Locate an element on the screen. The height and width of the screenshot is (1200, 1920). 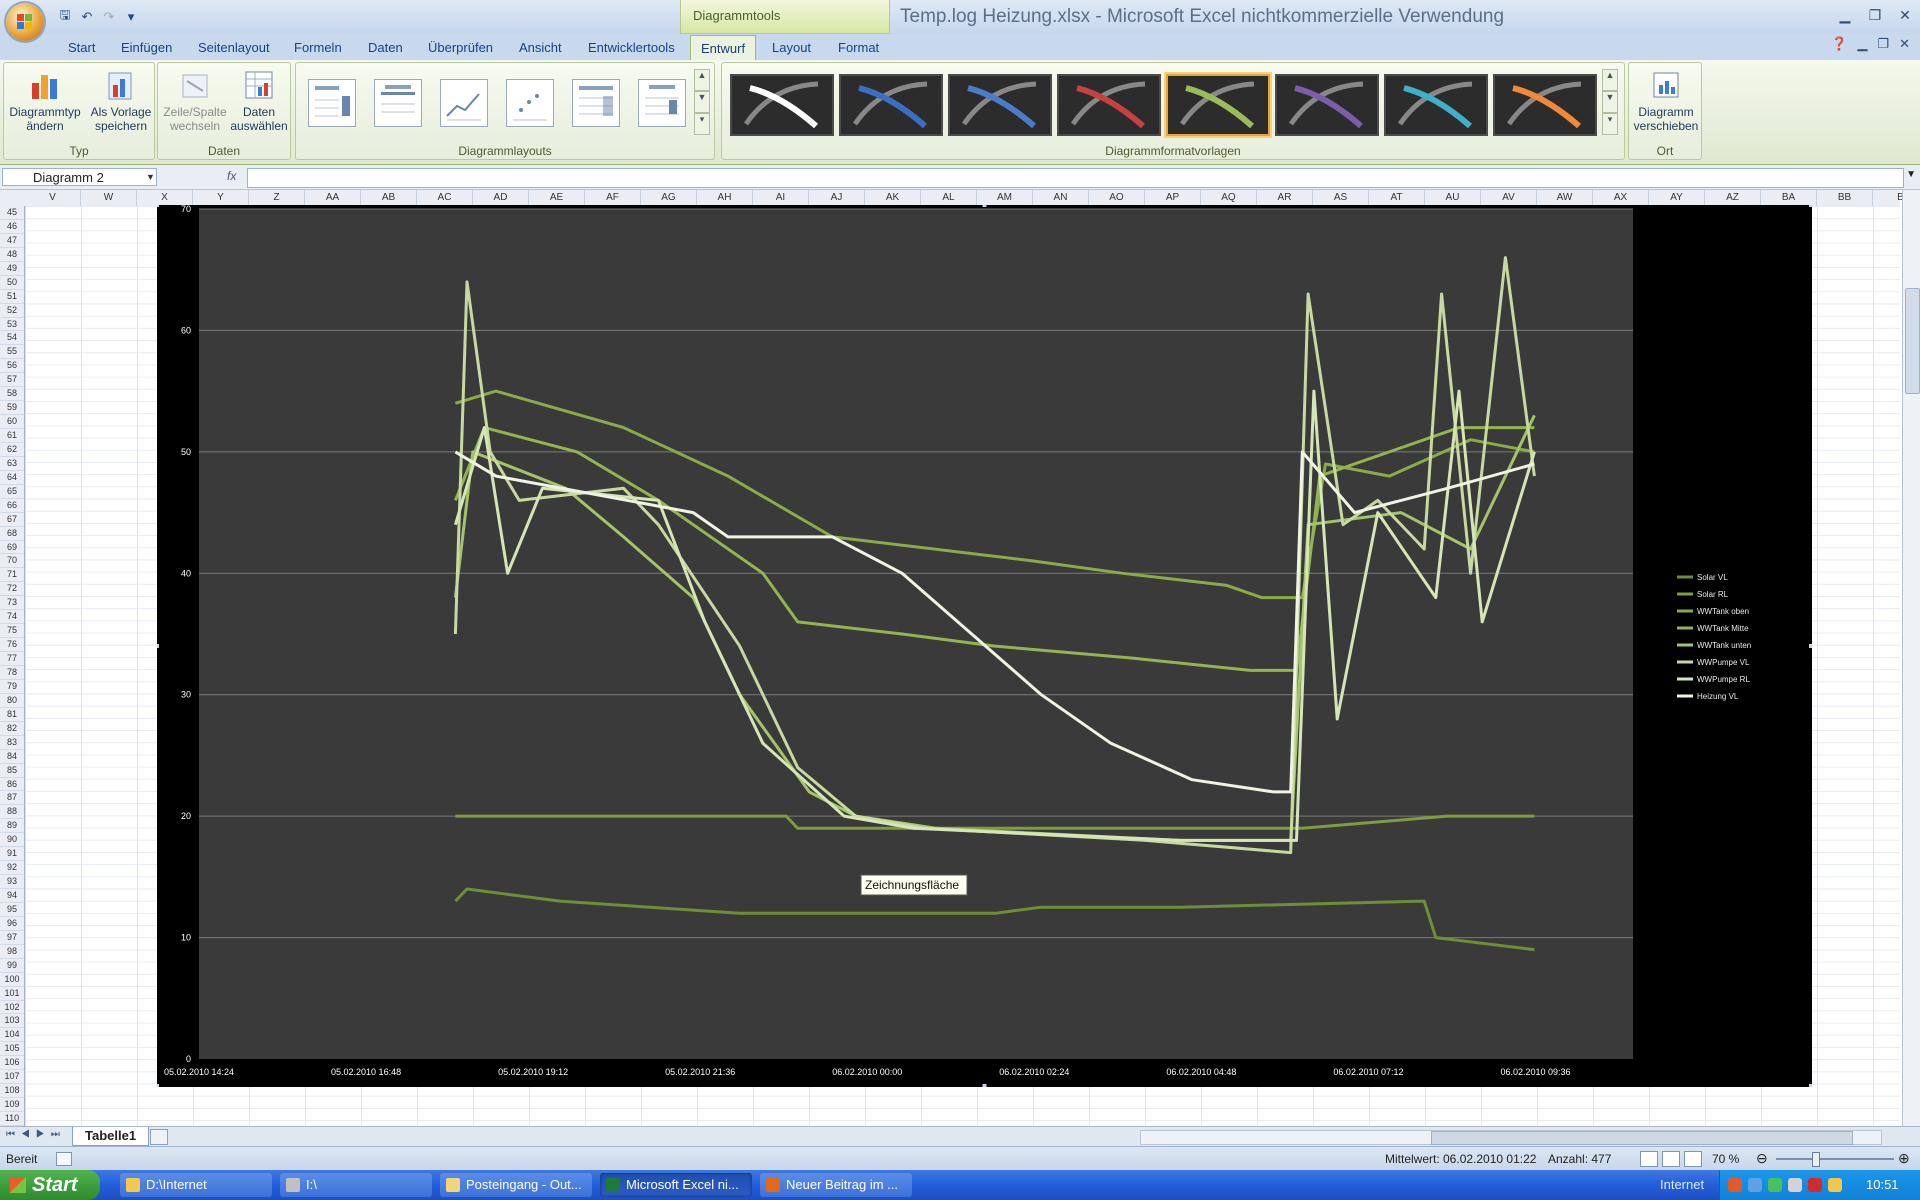
tab-layout: Layout is located at coordinates (791, 47).